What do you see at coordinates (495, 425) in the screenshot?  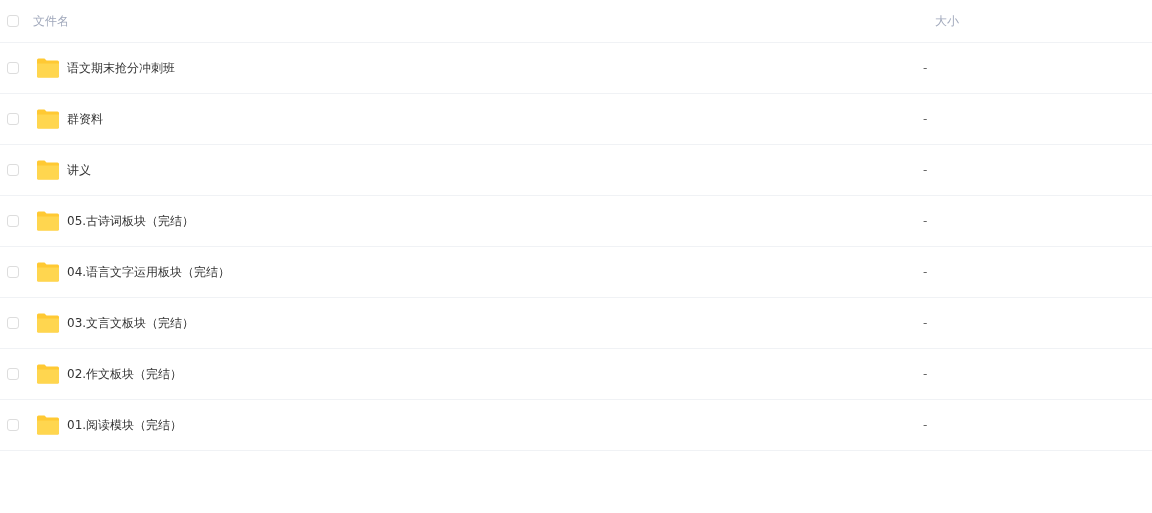 I see `folder-name: 01.阅读模块（完结）` at bounding box center [495, 425].